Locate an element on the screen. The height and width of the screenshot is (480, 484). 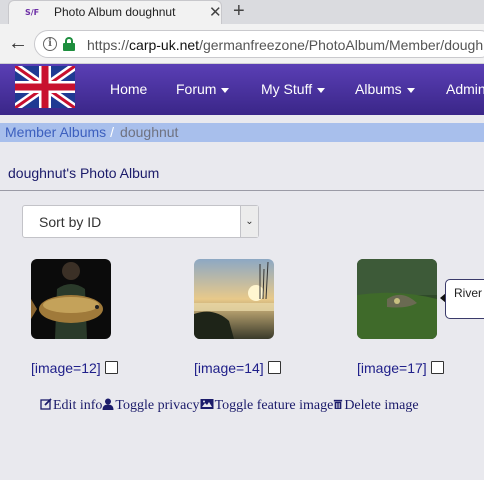
back-button: ← is located at coordinates (18, 44).